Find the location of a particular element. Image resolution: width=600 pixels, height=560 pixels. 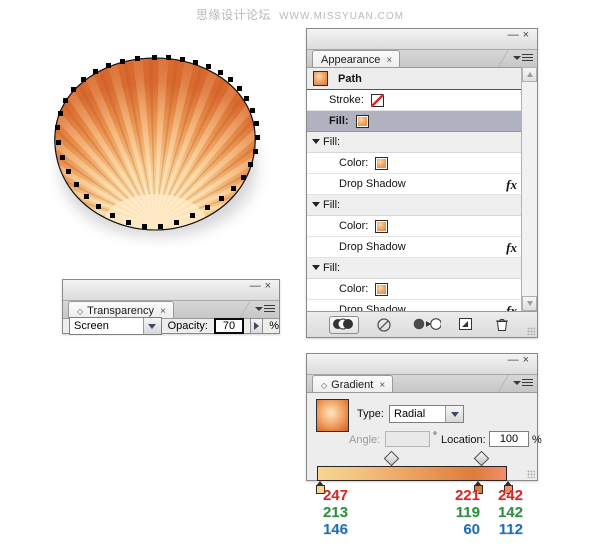

appearance-row-drop-shadow-1: Drop Shadow fx is located at coordinates (422, 184).